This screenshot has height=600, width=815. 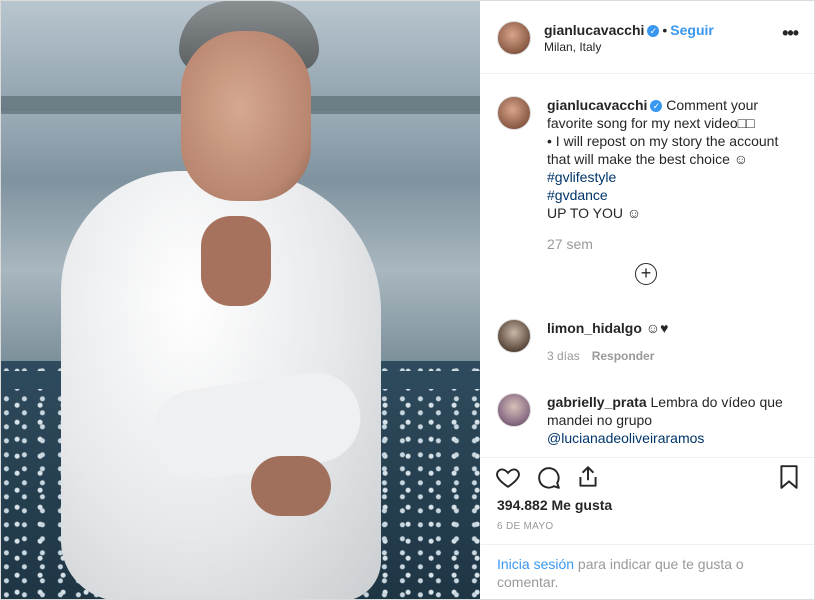 I want to click on caption-time: 27 sem, so click(x=672, y=244).